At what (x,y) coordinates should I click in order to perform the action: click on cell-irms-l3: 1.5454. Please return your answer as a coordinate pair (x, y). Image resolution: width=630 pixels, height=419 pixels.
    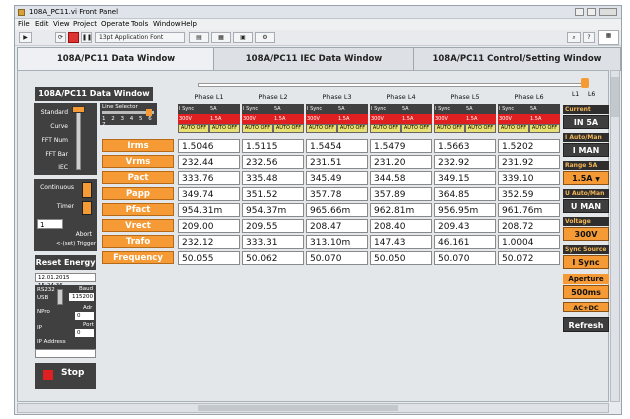
    Looking at the image, I should click on (337, 146).